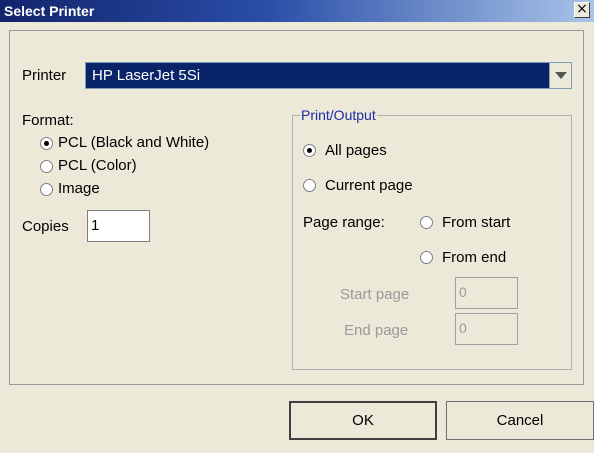  I want to click on format-option-image: Image, so click(79, 188).